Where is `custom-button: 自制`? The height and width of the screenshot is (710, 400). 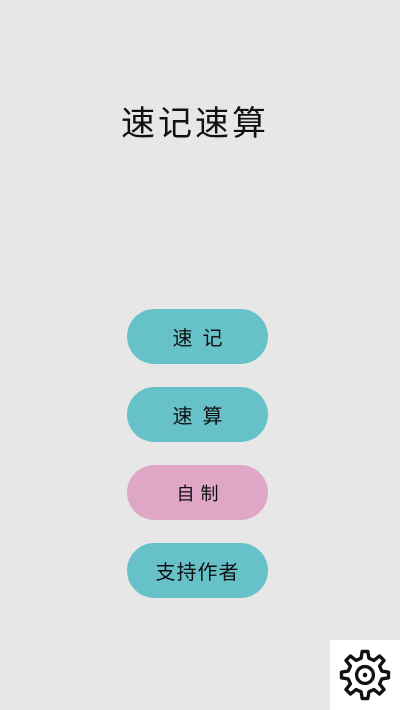 custom-button: 自制 is located at coordinates (197, 492).